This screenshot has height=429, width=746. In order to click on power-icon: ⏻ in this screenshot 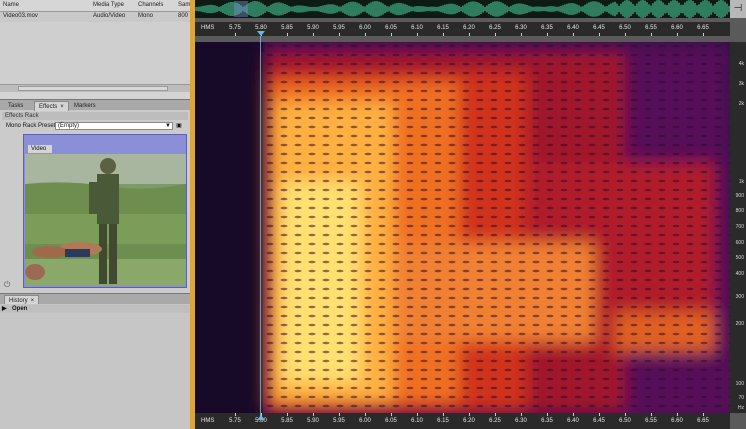, I will do `click(7, 285)`.